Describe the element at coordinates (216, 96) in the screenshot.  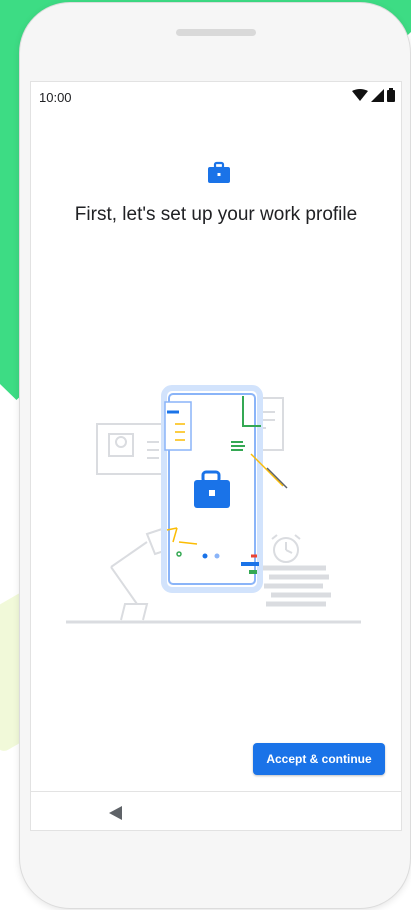
I see `status-bar: 10:00` at that location.